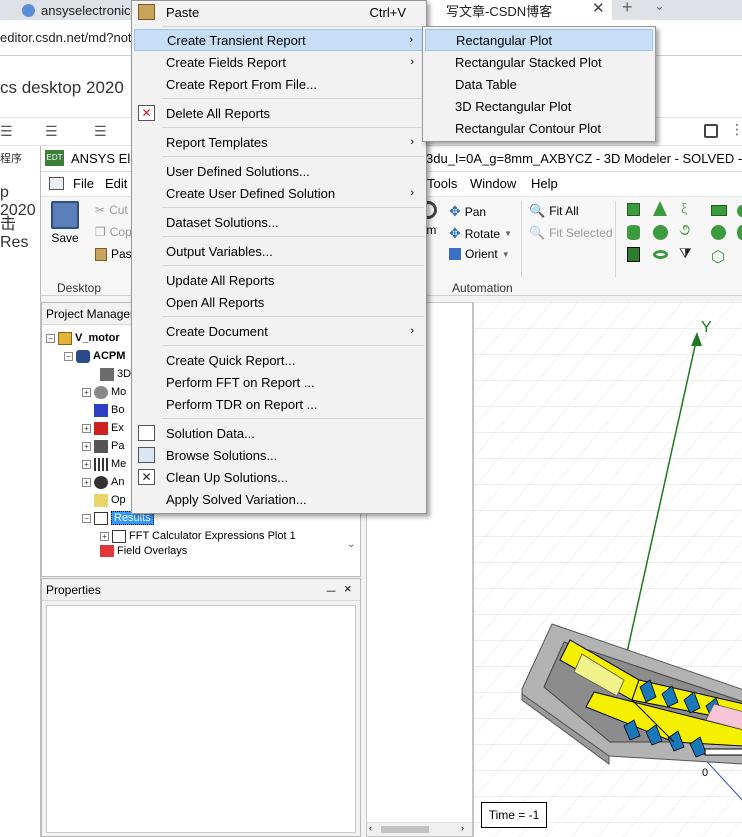 The image size is (742, 837). Describe the element at coordinates (633, 232) in the screenshot. I see `cylinder-icon` at that location.